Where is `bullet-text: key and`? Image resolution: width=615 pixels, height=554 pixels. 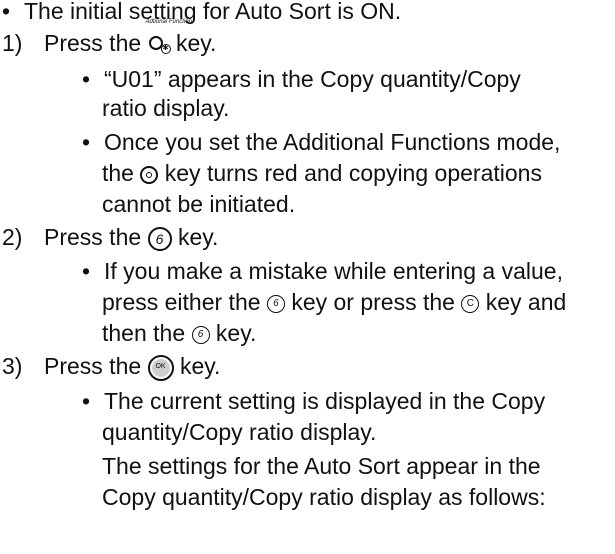 bullet-text: key and is located at coordinates (526, 302).